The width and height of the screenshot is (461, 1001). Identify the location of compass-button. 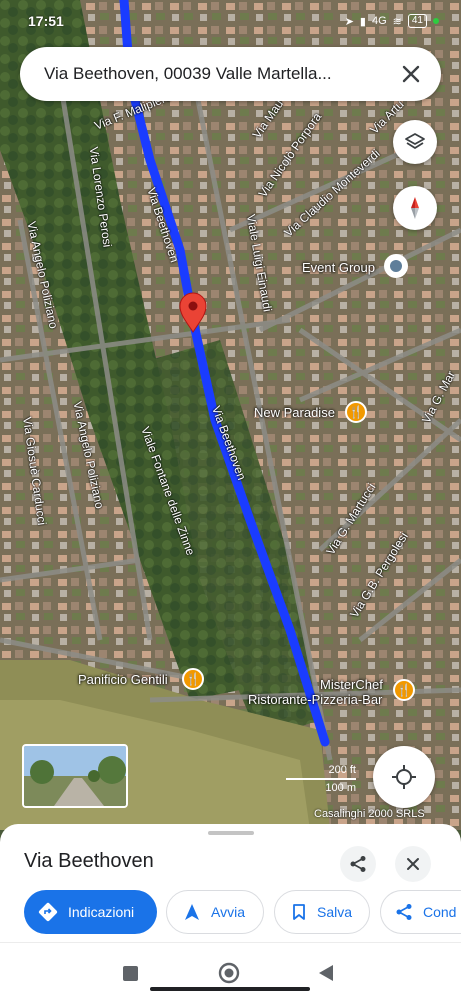
(415, 208).